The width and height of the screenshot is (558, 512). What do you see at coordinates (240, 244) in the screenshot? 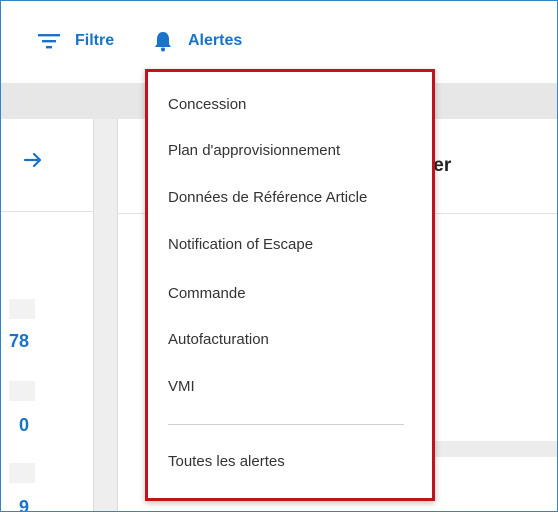
I see `menu-item-notification-escape: Notification of Escape` at bounding box center [240, 244].